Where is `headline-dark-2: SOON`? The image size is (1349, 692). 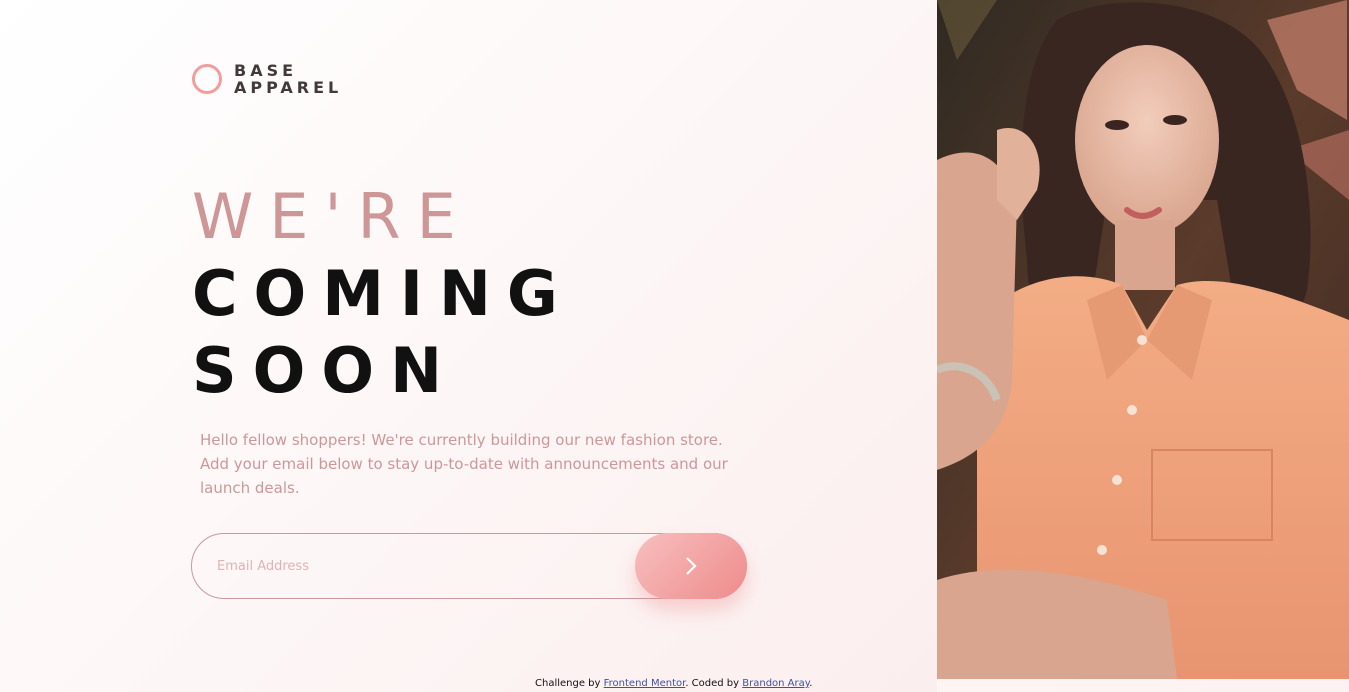 headline-dark-2: SOON is located at coordinates (325, 370).